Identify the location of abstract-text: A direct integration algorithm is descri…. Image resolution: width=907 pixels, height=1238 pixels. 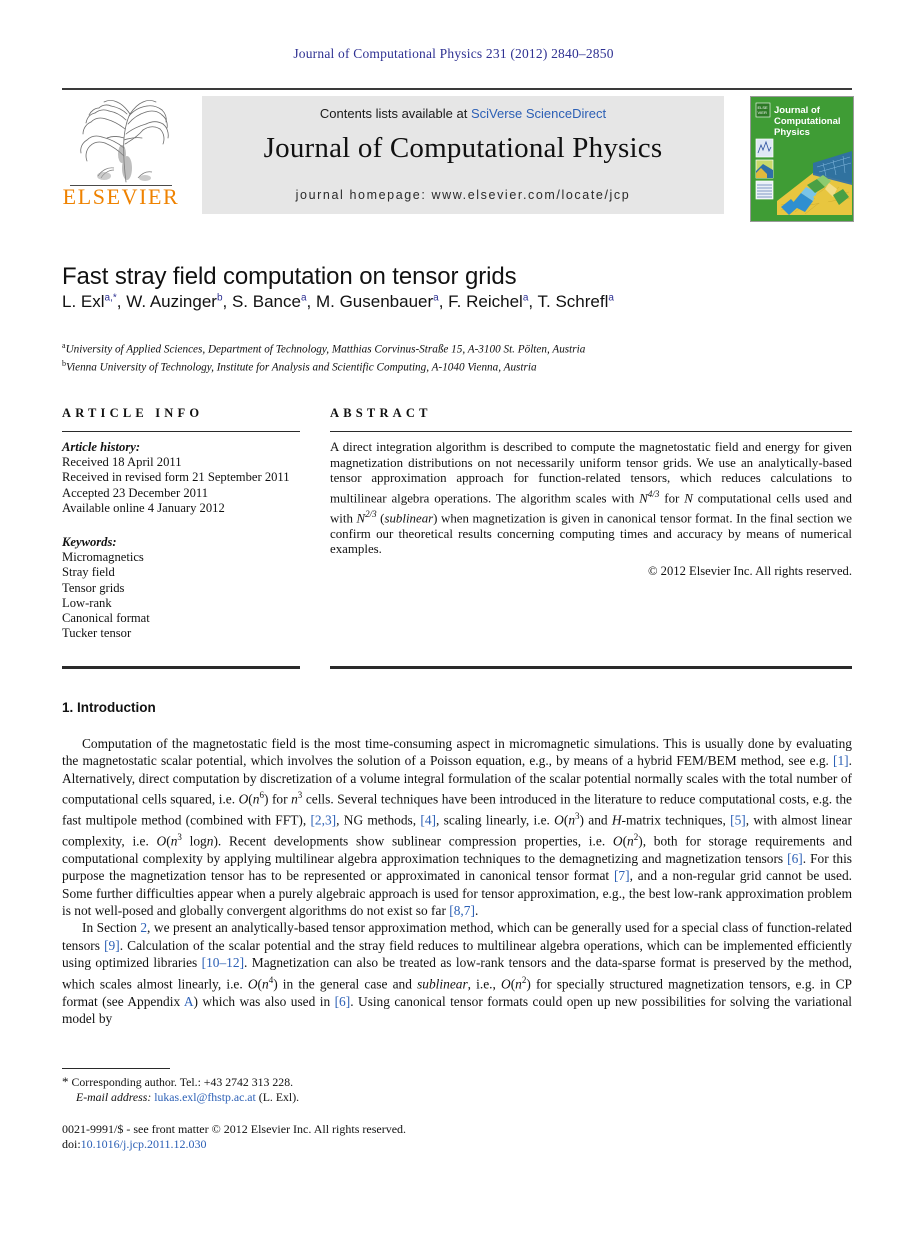
(591, 498).